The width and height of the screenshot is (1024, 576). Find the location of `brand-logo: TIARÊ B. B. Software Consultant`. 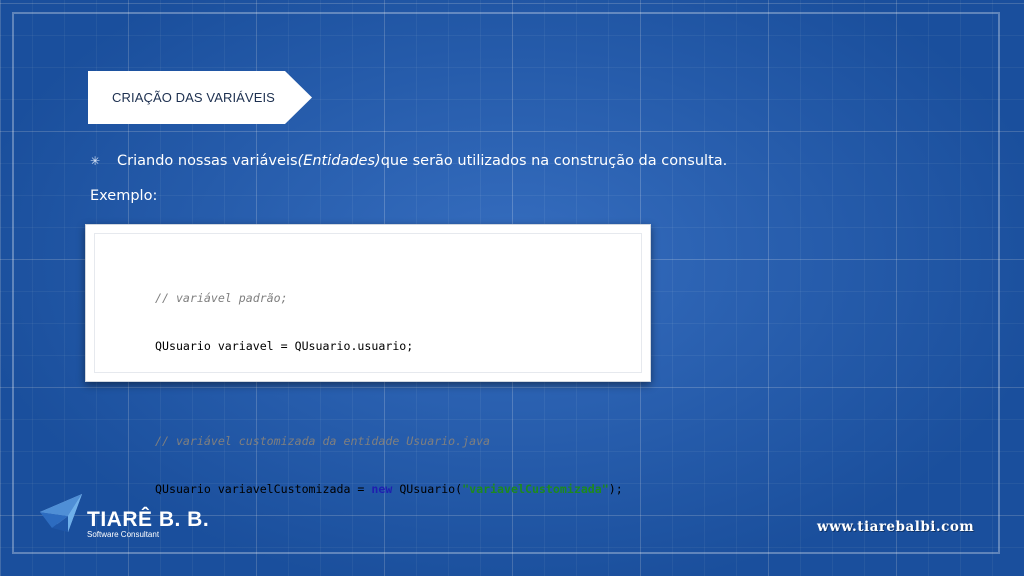

brand-logo: TIARÊ B. B. Software Consultant is located at coordinates (124, 517).